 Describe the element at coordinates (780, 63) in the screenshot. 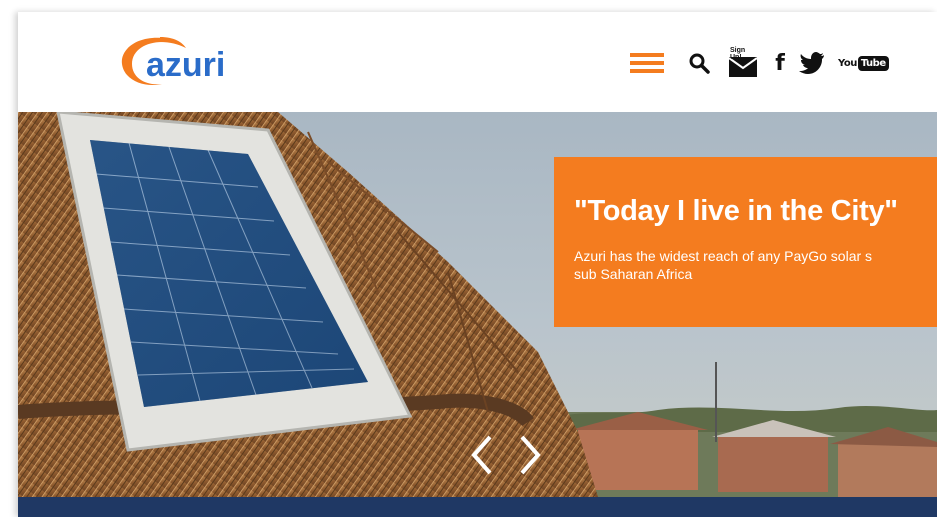

I see `facebook-icon: f` at that location.